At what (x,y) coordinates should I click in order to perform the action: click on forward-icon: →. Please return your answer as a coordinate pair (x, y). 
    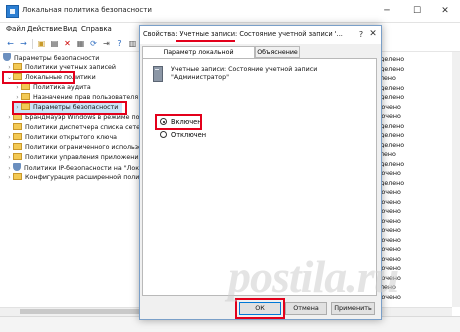
    Looking at the image, I should click on (23, 44).